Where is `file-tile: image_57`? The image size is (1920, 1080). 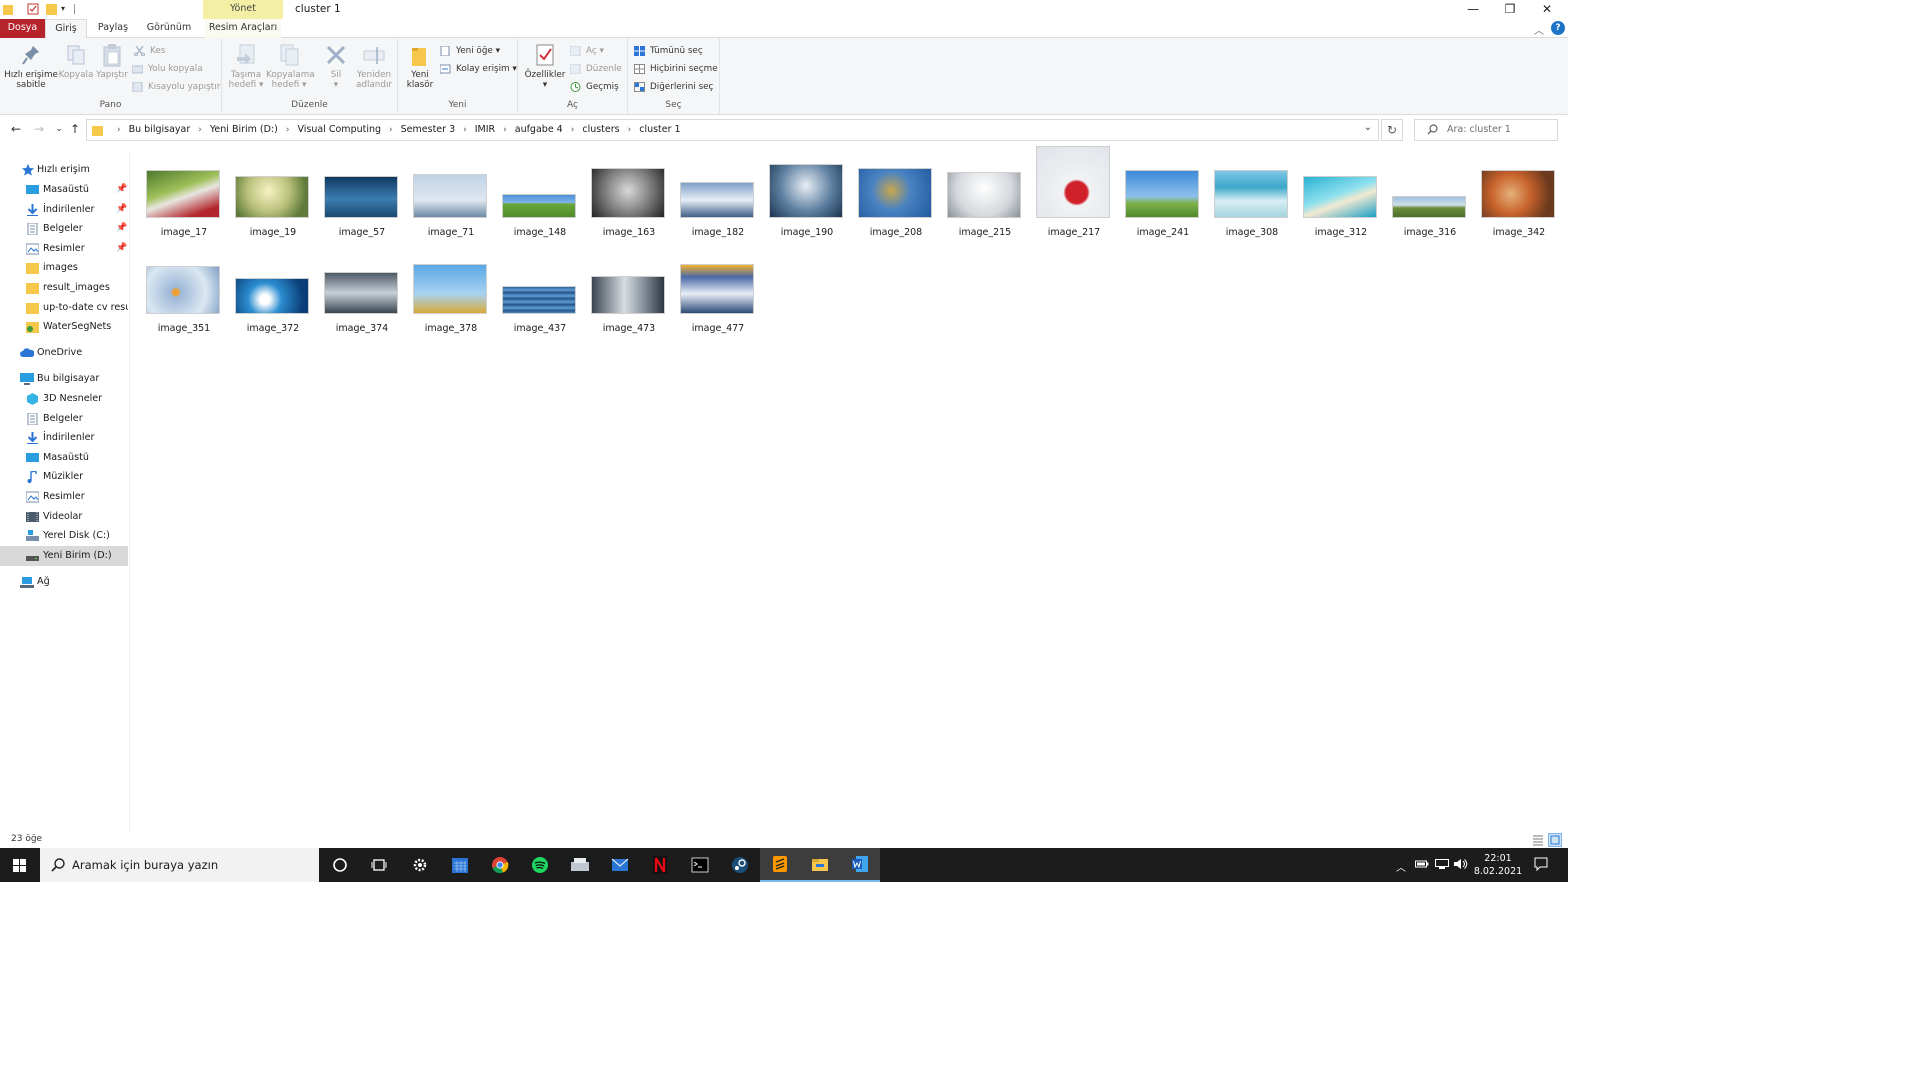
file-tile: image_57 is located at coordinates (360, 198).